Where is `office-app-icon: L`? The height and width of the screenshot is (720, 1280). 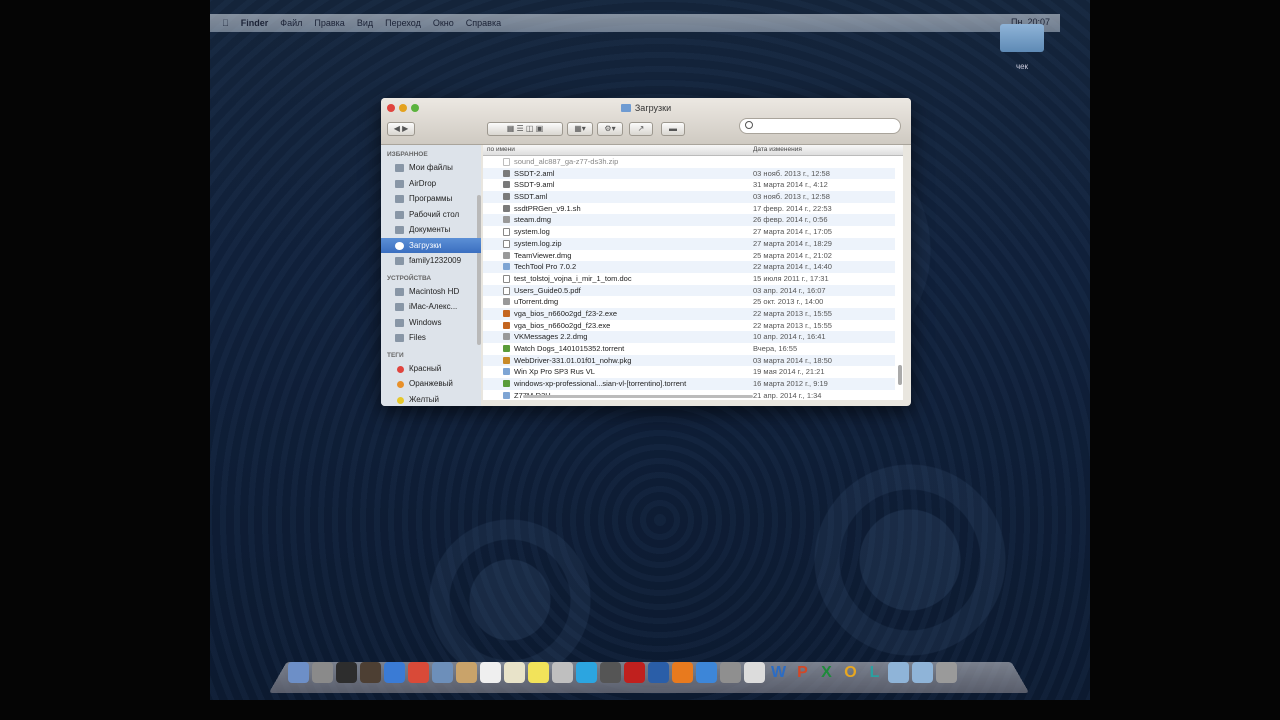 office-app-icon: L is located at coordinates (874, 672).